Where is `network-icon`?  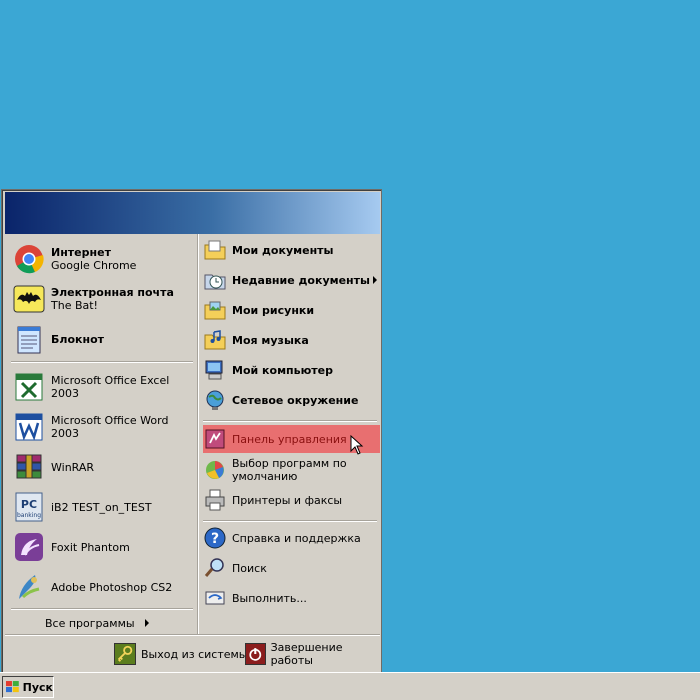
network-icon is located at coordinates (215, 400).